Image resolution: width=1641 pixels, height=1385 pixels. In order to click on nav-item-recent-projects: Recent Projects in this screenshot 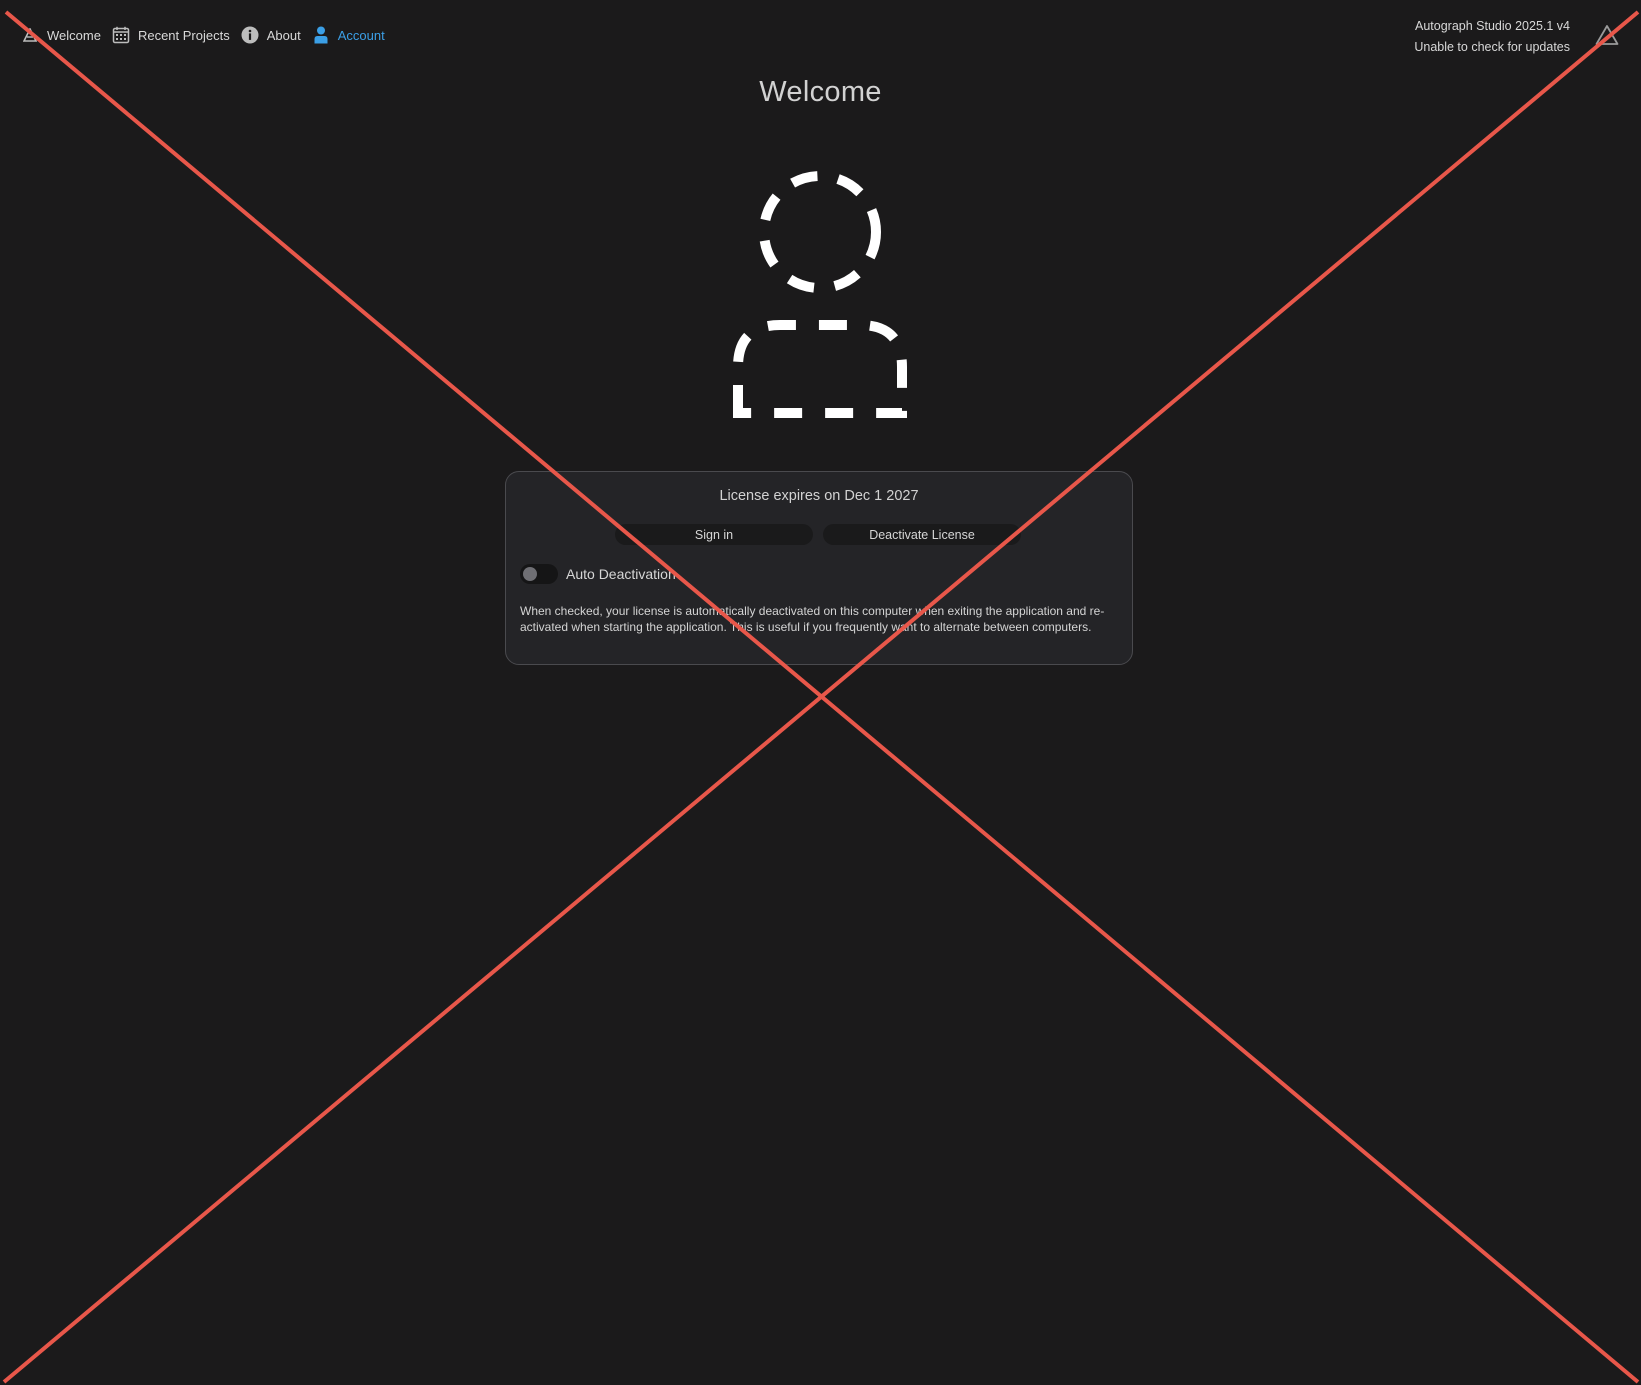, I will do `click(170, 35)`.